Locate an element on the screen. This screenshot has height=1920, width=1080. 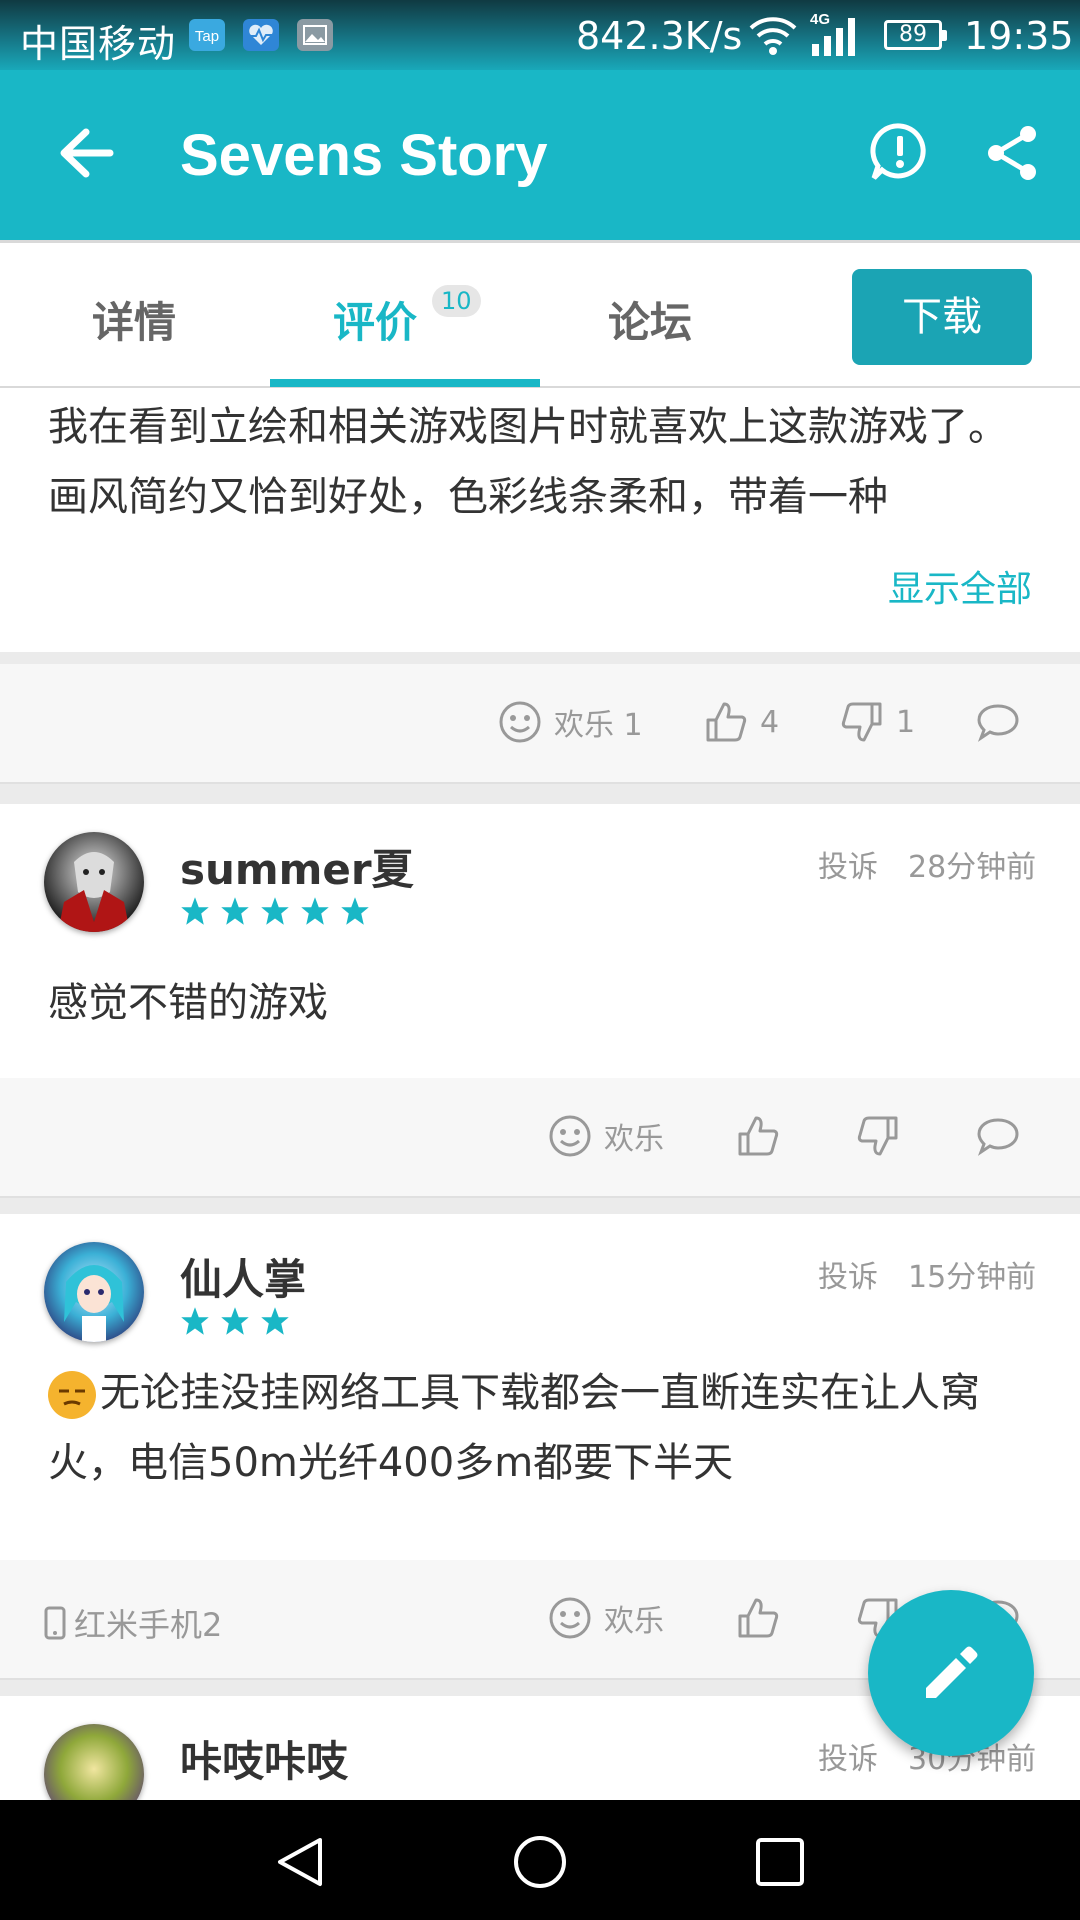
fun-button: 欢乐 1 is located at coordinates (570, 722).